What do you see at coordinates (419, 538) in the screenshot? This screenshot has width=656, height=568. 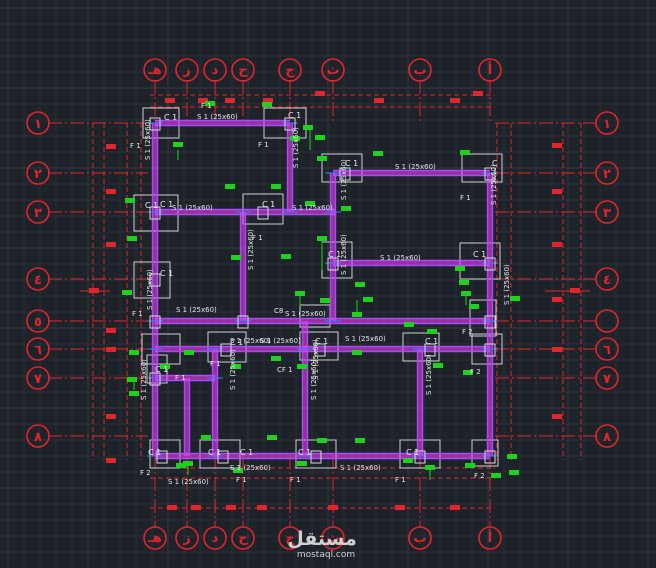 I see `axis-bubble-label: ب` at bounding box center [419, 538].